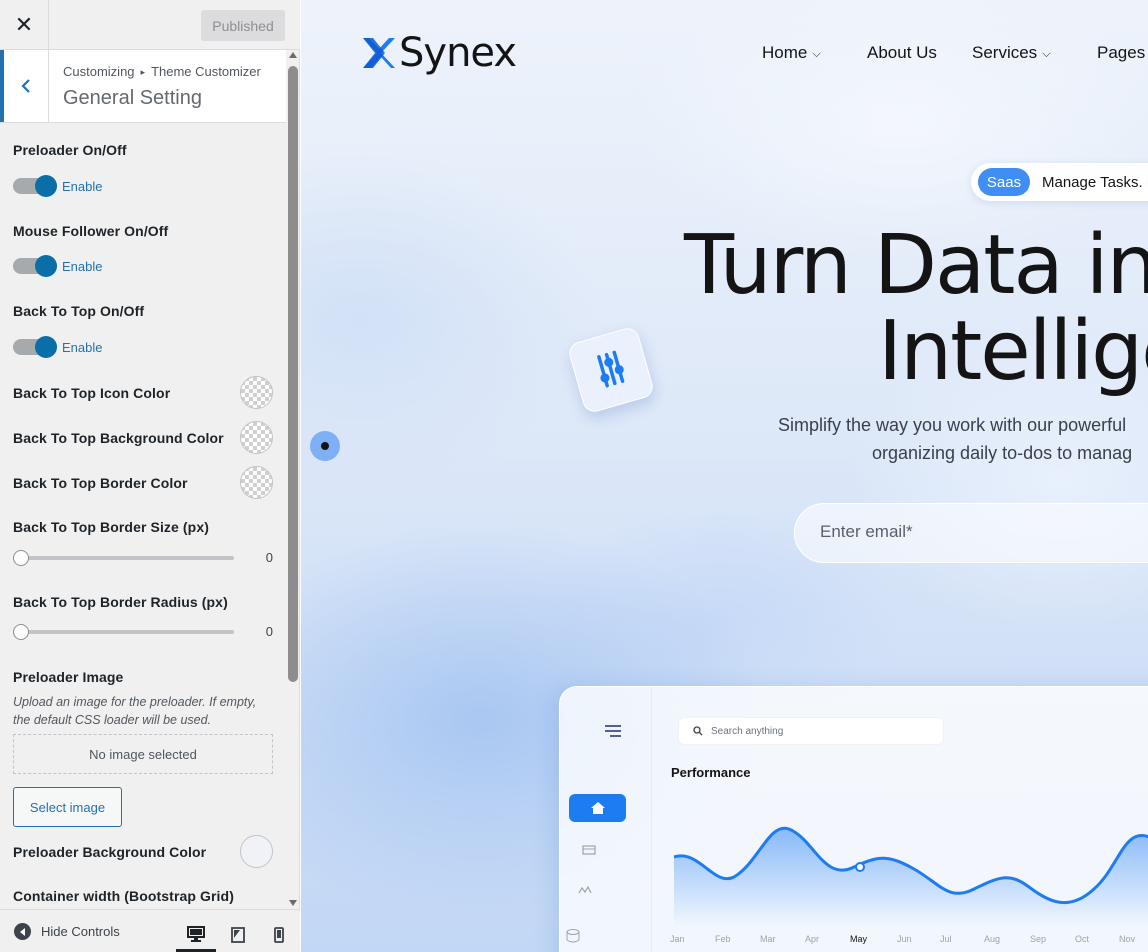 The image size is (1148, 952). I want to click on btt-icon-color-row: Back To Top Icon Color, so click(143, 392).